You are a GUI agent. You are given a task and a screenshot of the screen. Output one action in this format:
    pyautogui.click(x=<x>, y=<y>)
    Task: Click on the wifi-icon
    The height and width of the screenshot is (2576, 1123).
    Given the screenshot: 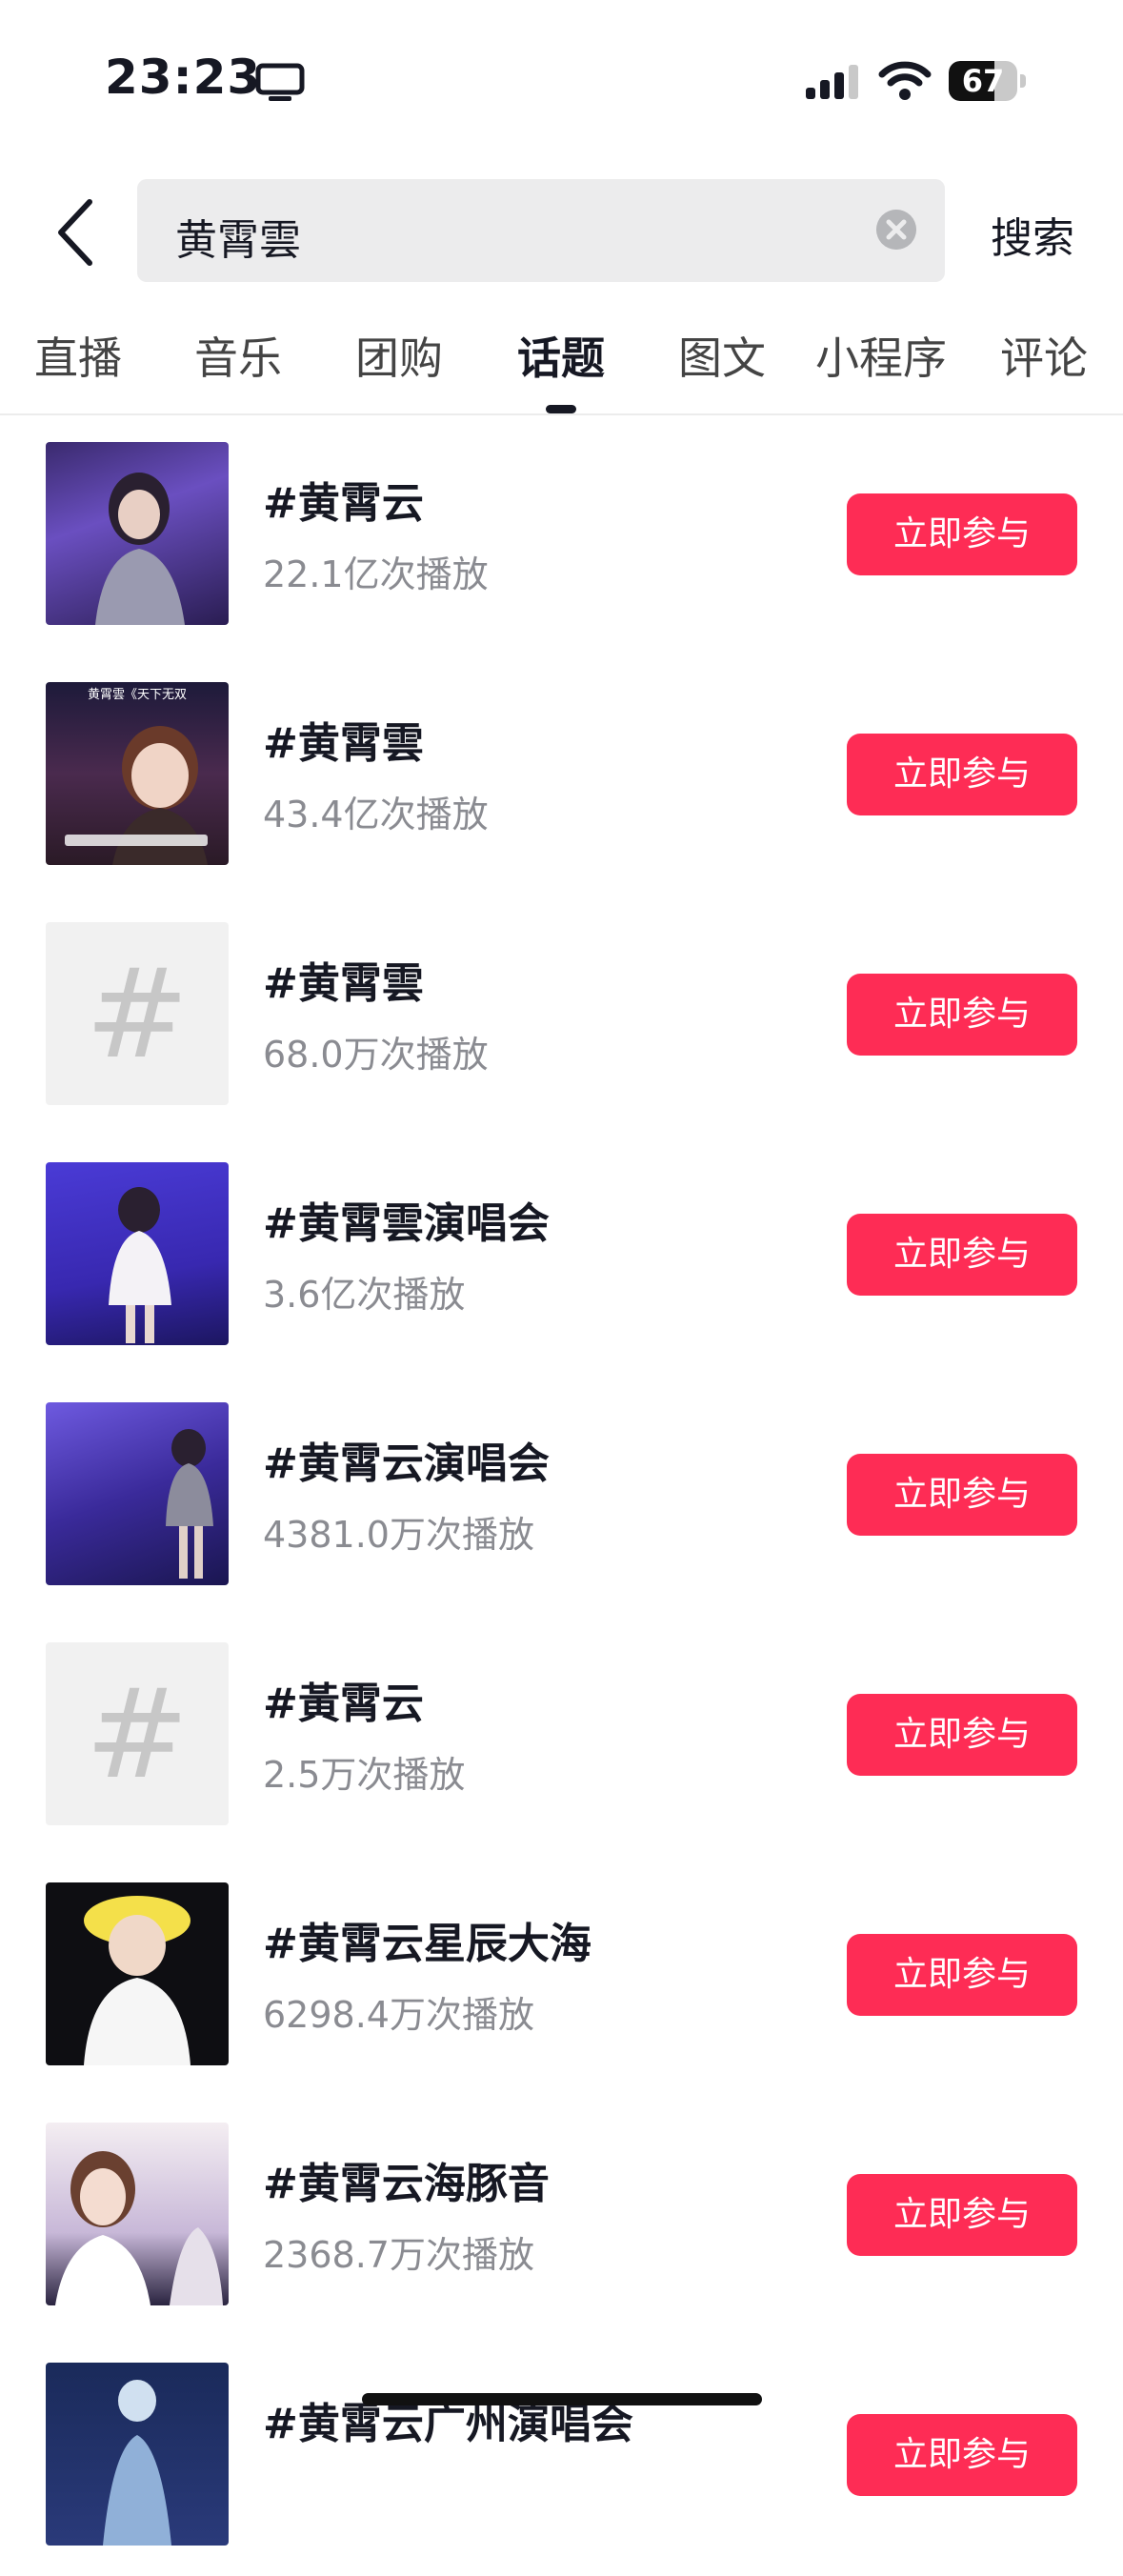 What is the action you would take?
    pyautogui.click(x=905, y=81)
    